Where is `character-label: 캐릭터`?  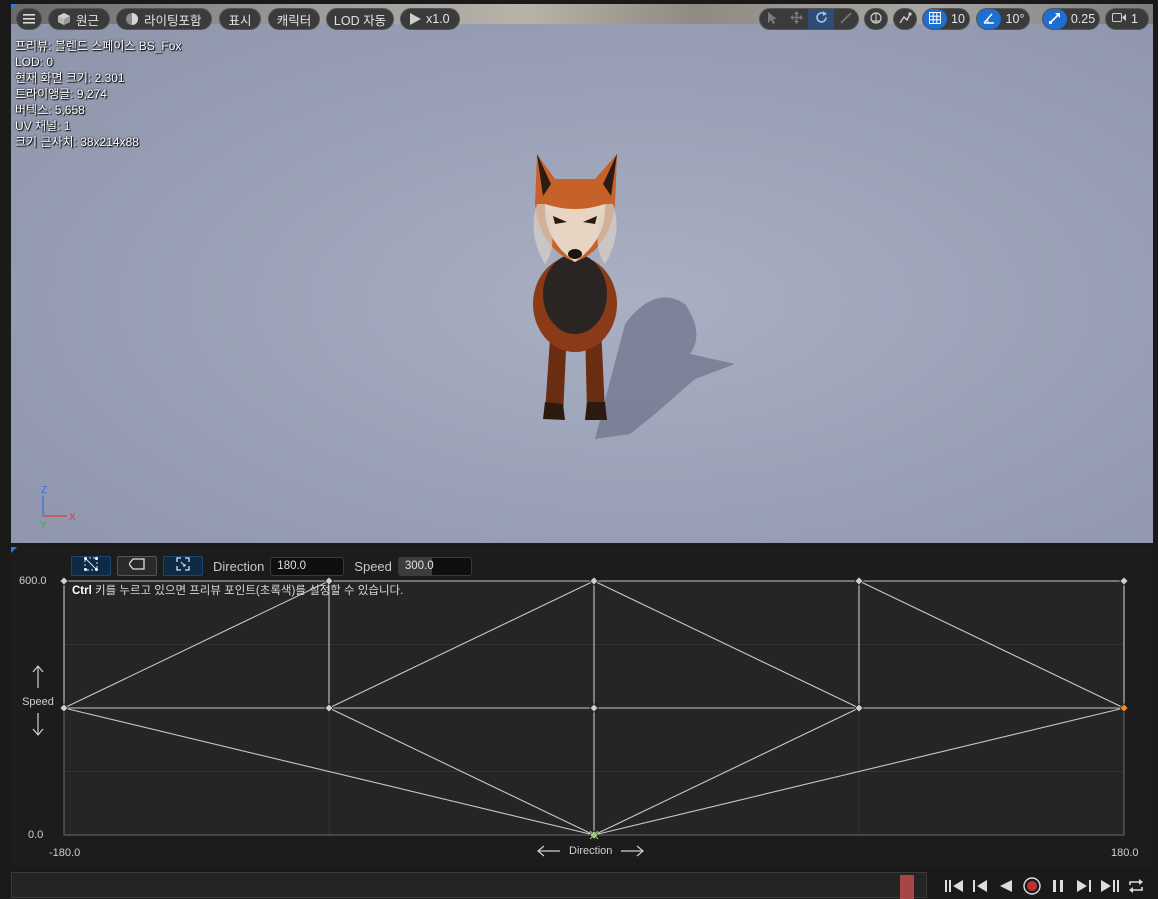
character-label: 캐릭터 is located at coordinates (294, 20).